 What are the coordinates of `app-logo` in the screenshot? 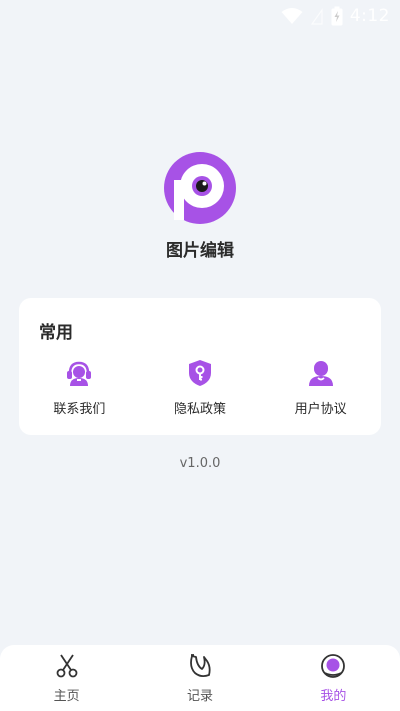 It's located at (200, 188).